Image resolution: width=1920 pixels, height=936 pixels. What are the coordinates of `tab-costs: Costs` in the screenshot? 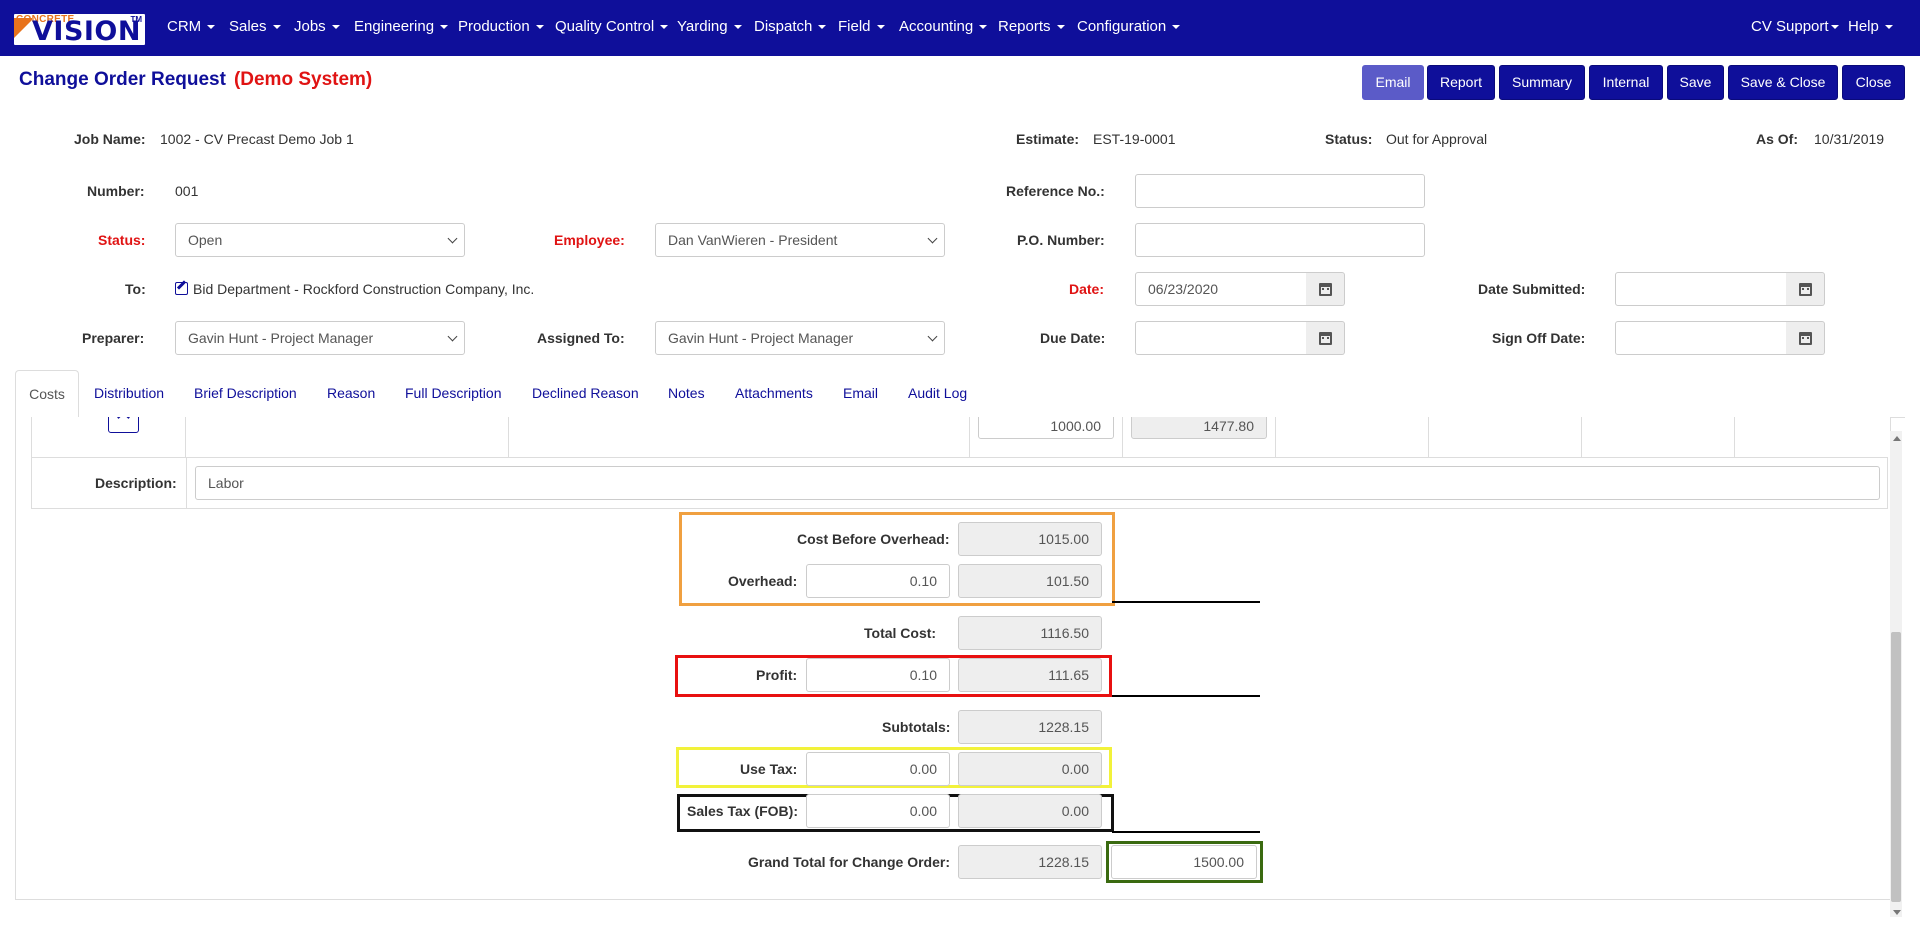 It's located at (47, 394).